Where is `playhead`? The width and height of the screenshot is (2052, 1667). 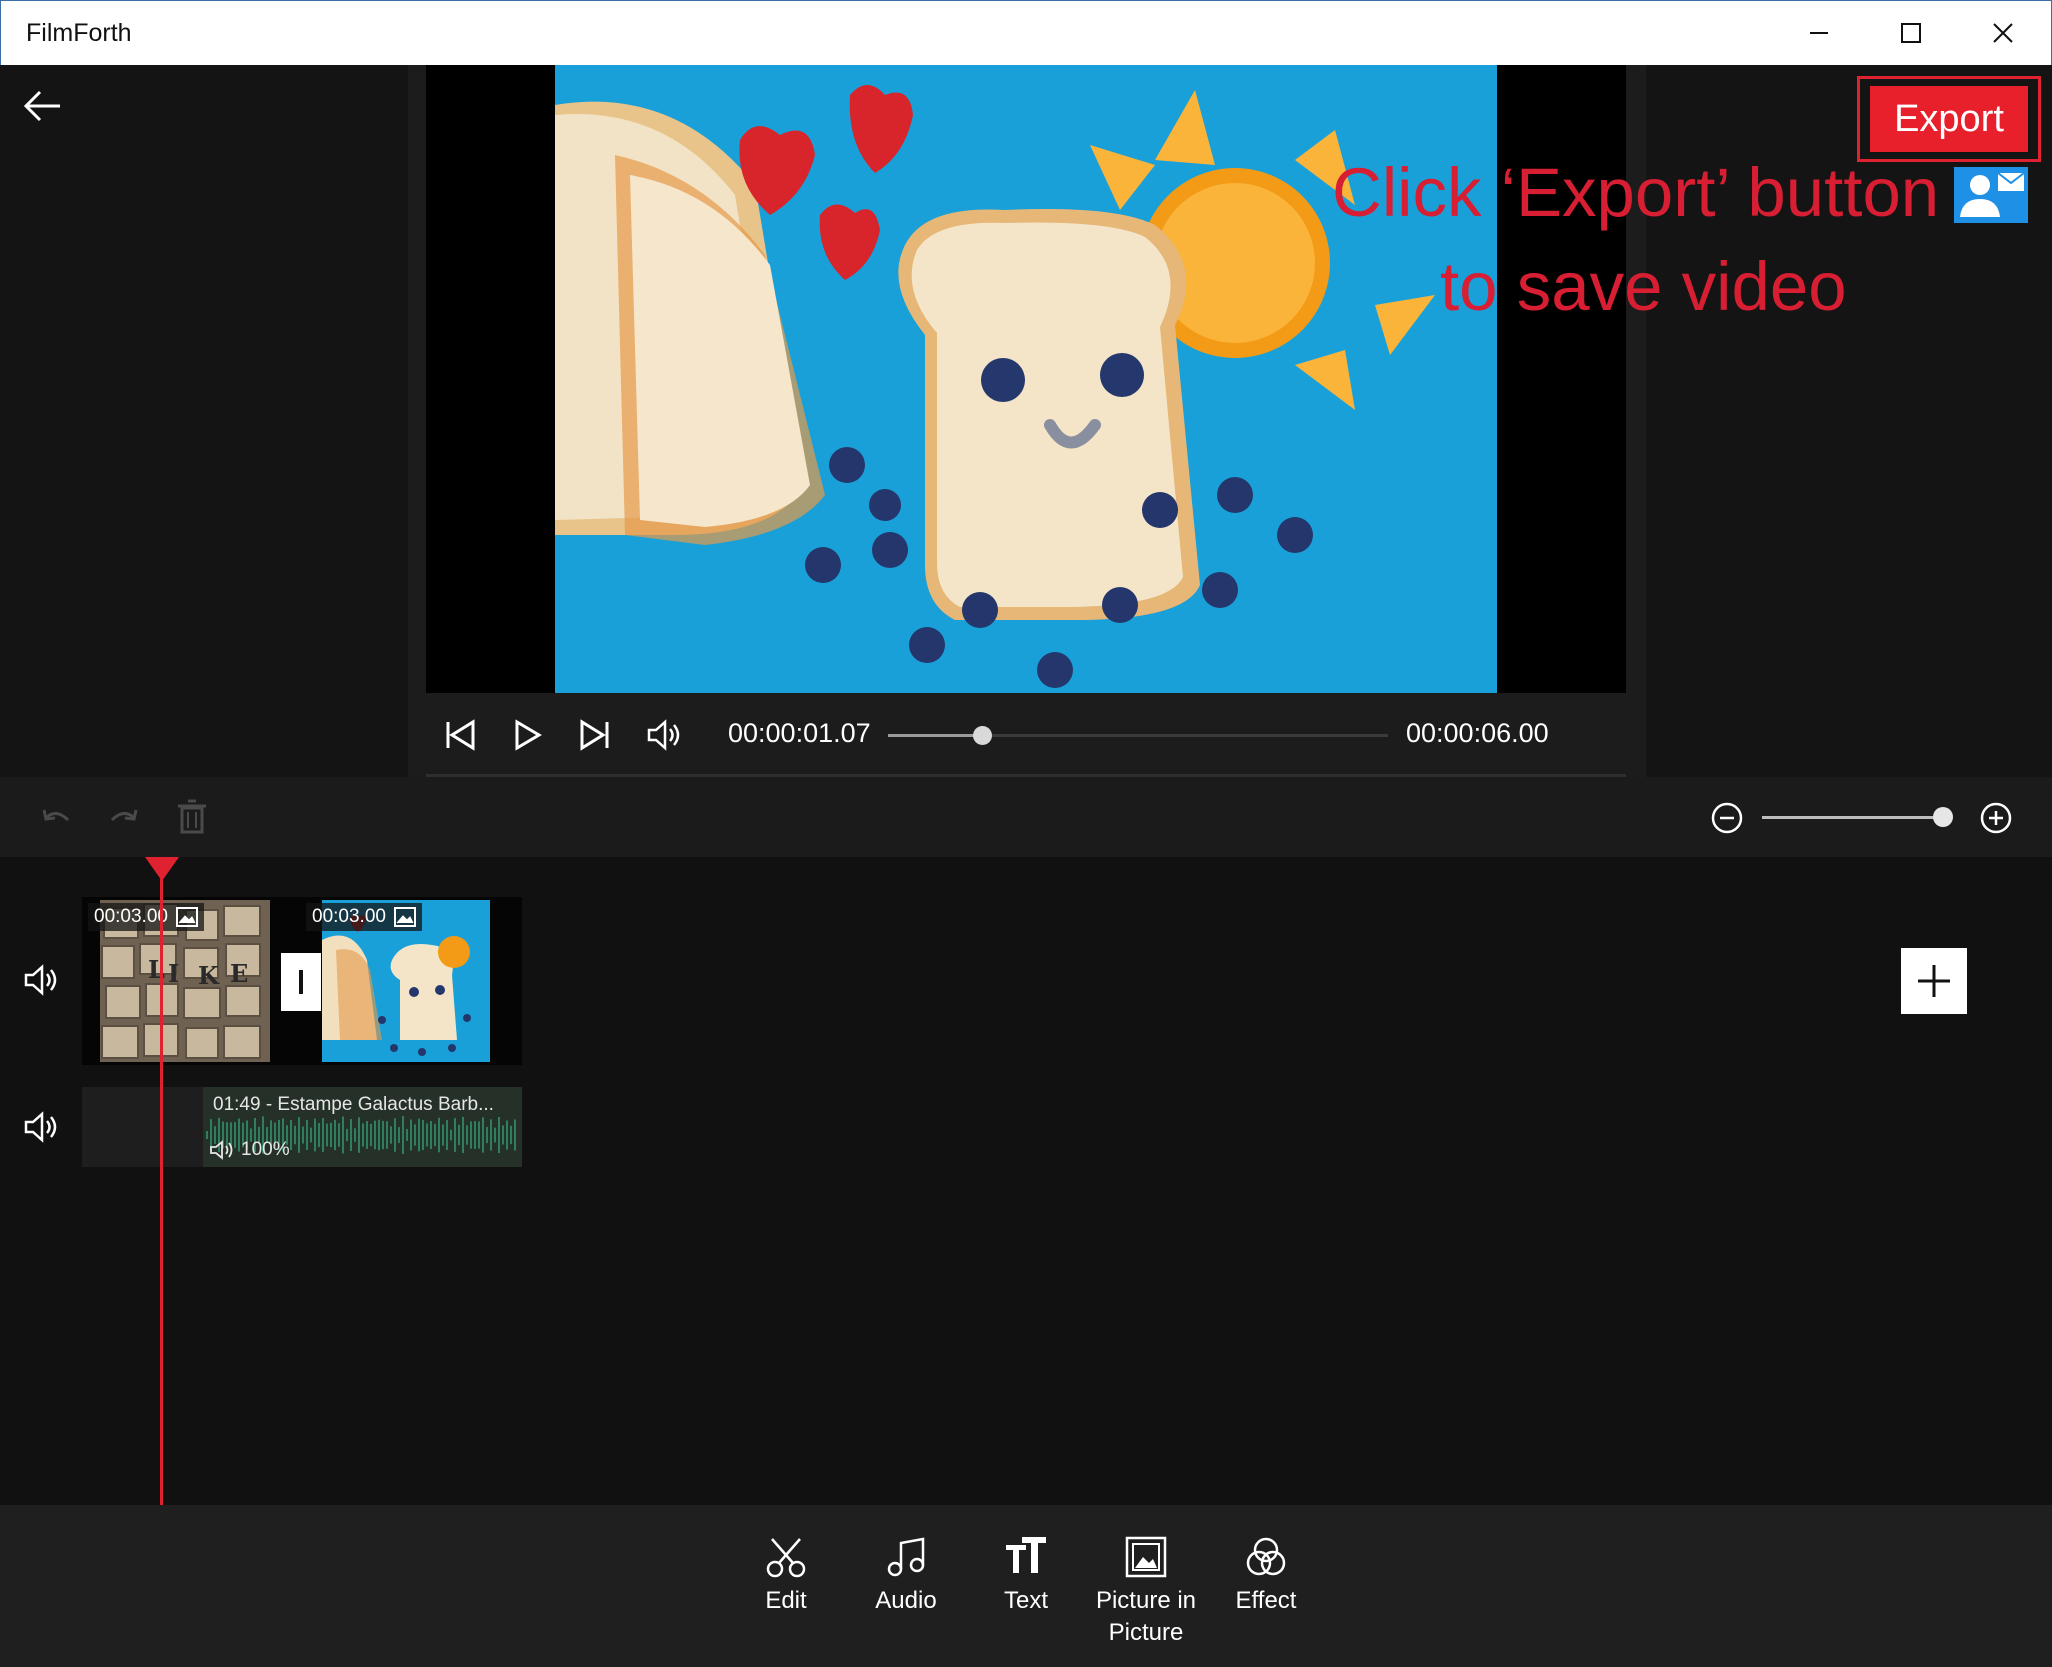 playhead is located at coordinates (161, 1188).